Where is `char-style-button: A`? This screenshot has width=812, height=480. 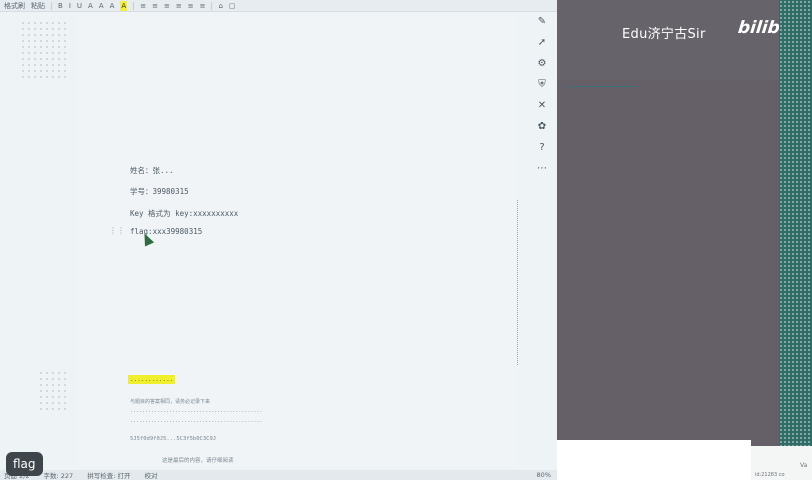
char-style-button: A is located at coordinates (112, 6).